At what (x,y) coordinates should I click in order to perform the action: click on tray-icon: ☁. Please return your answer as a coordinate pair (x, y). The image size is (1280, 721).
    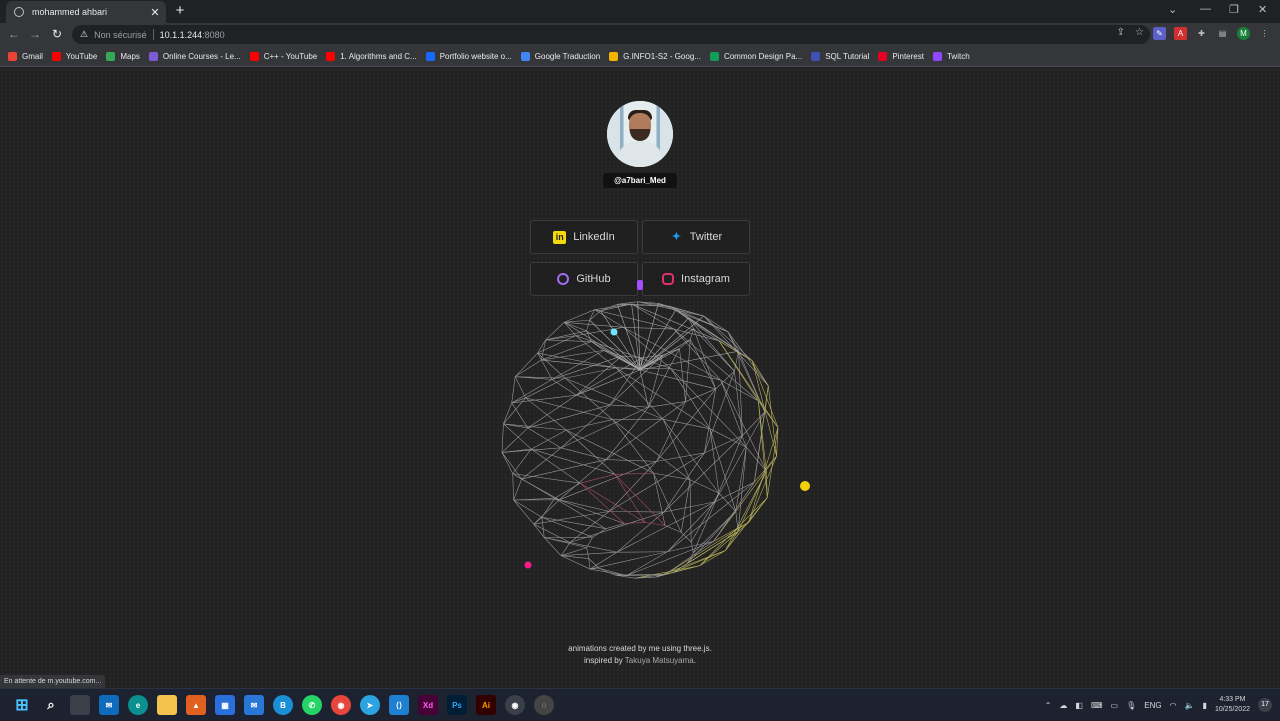
    Looking at the image, I should click on (1063, 705).